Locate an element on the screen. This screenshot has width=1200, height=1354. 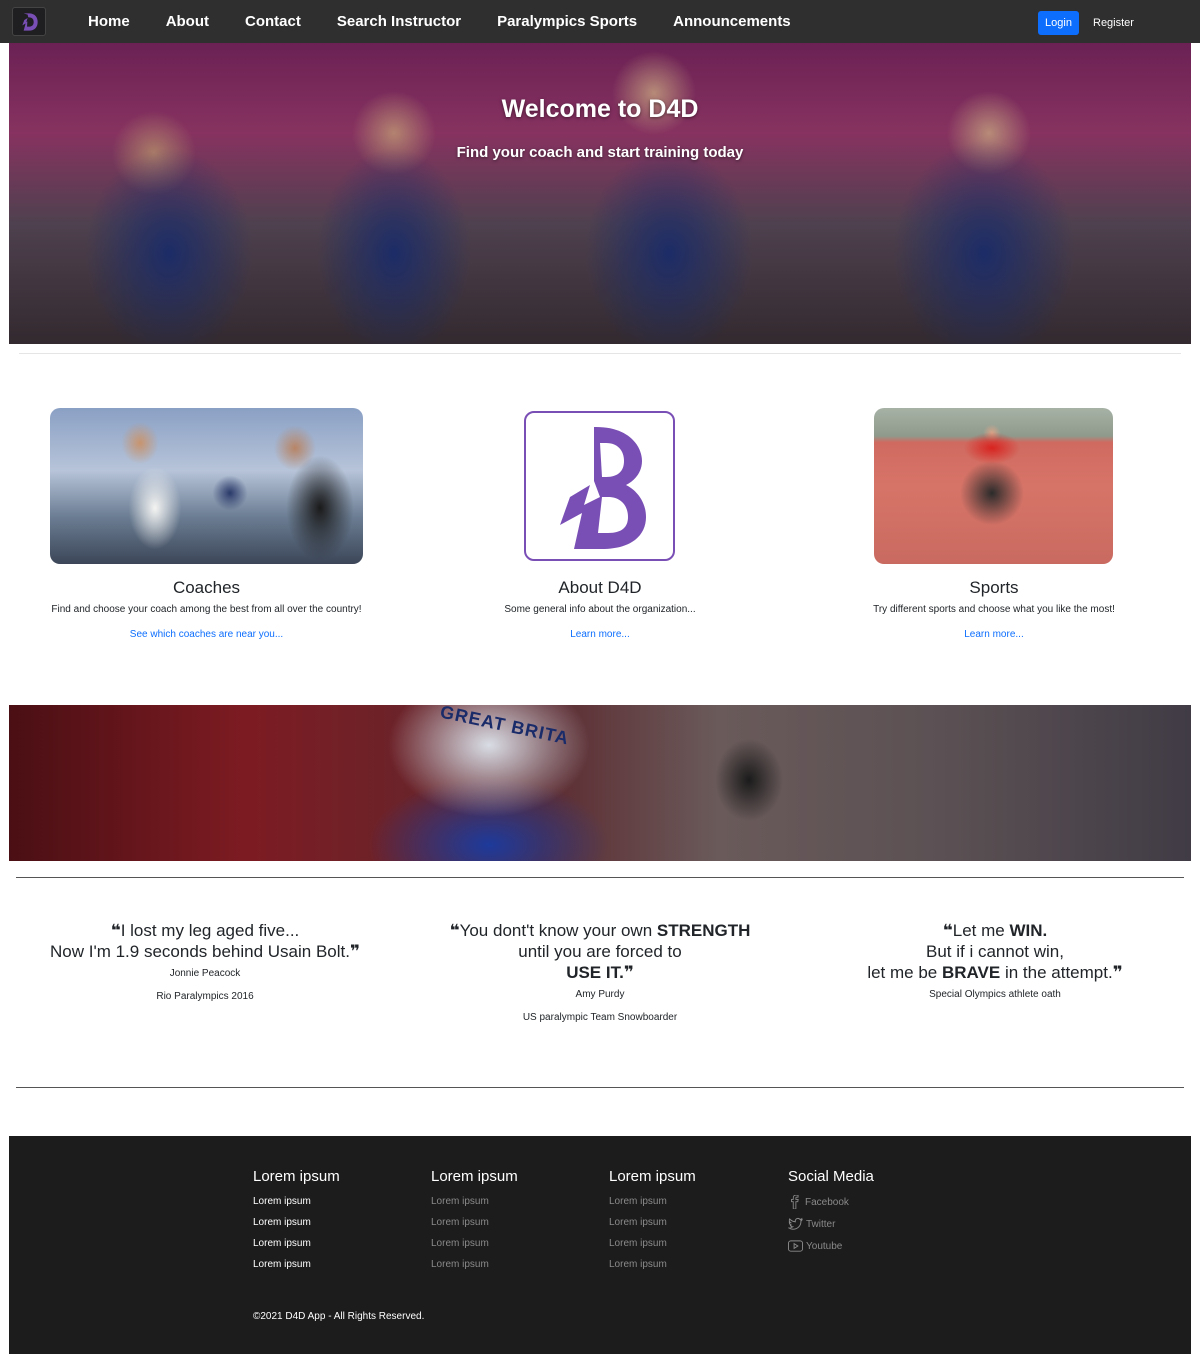
about-logo-image is located at coordinates (599, 486).